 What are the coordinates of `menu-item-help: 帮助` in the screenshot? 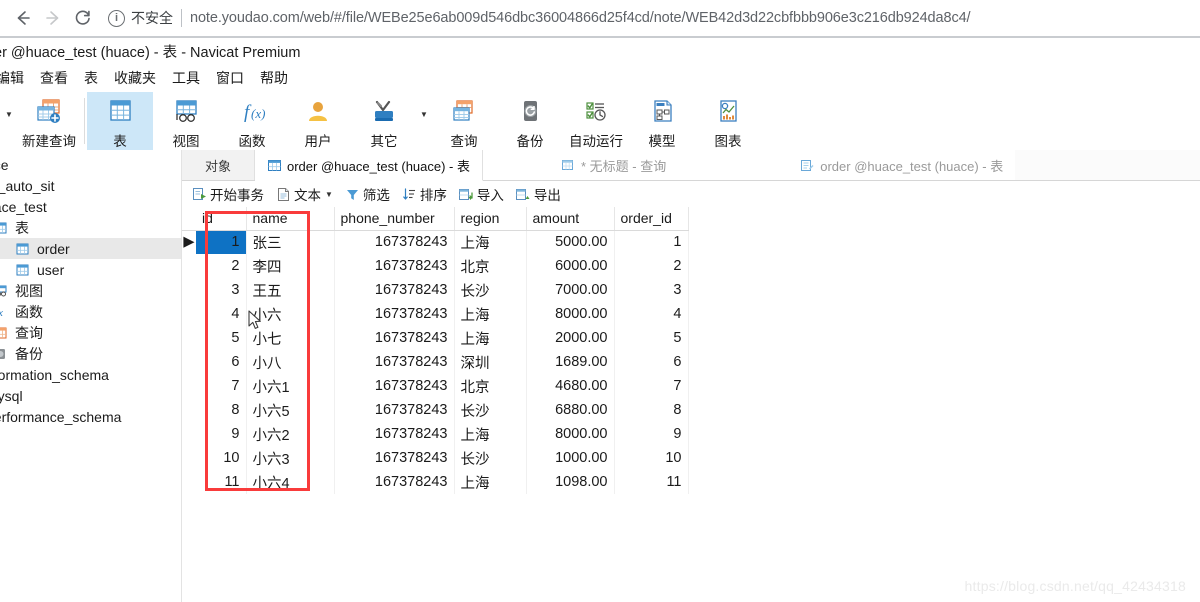 It's located at (274, 78).